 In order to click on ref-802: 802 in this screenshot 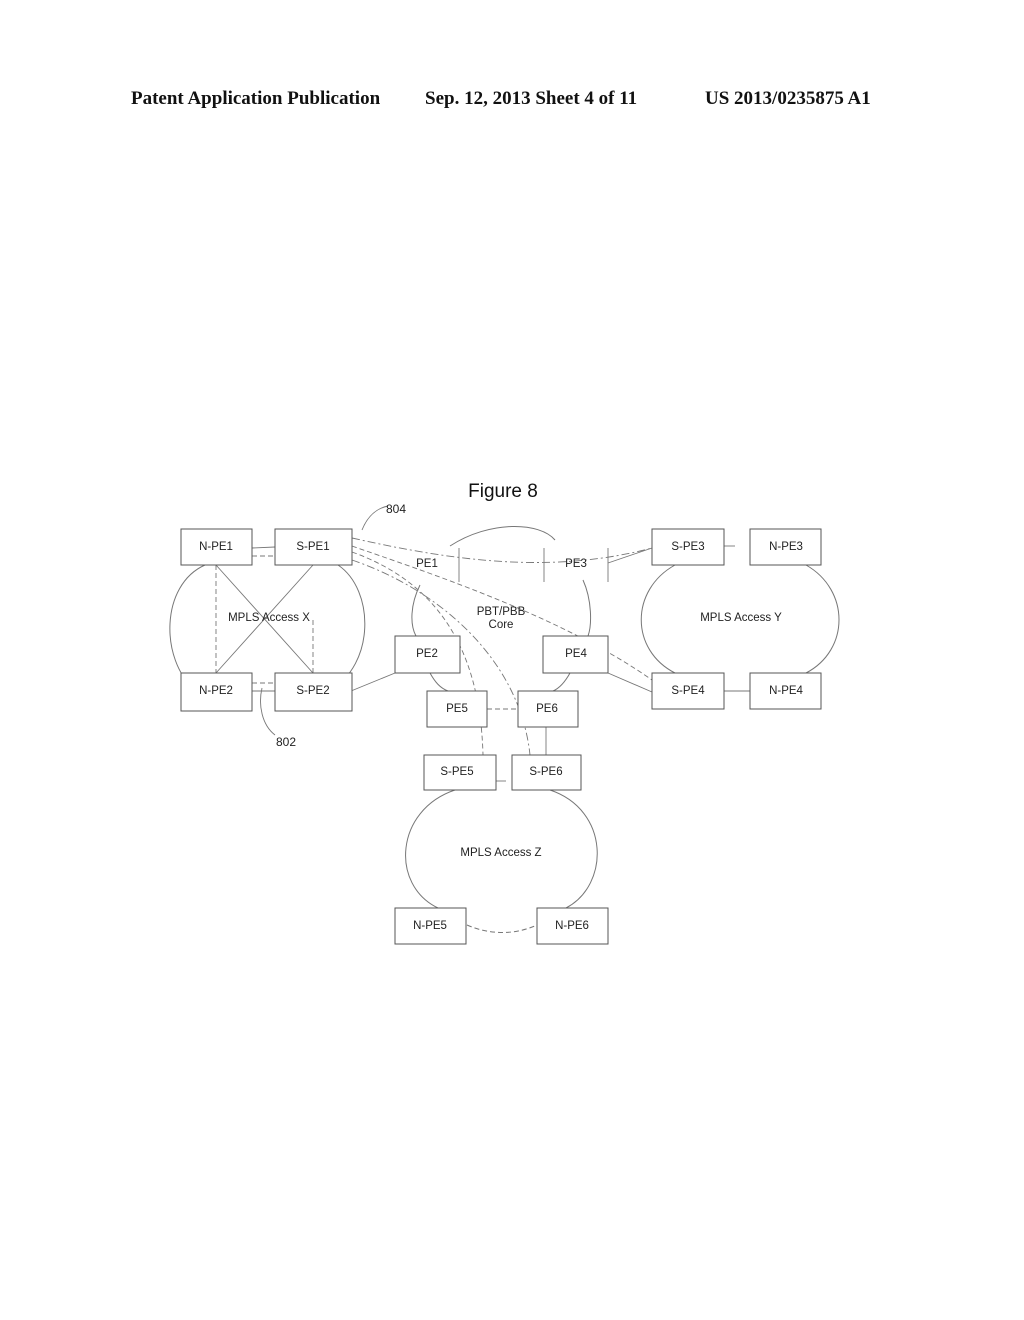, I will do `click(286, 742)`.